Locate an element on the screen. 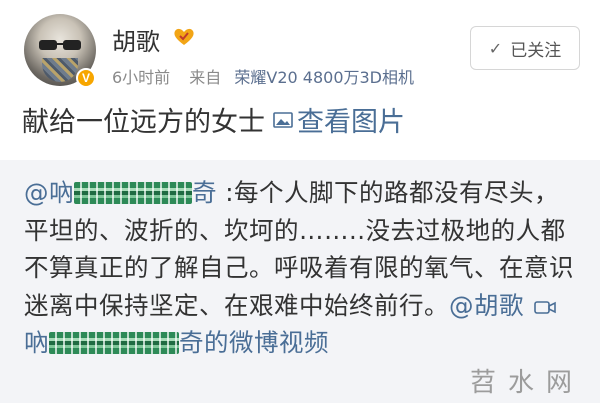 Image resolution: width=600 pixels, height=403 pixels. mention-user-link: @胡歌 is located at coordinates (486, 305).